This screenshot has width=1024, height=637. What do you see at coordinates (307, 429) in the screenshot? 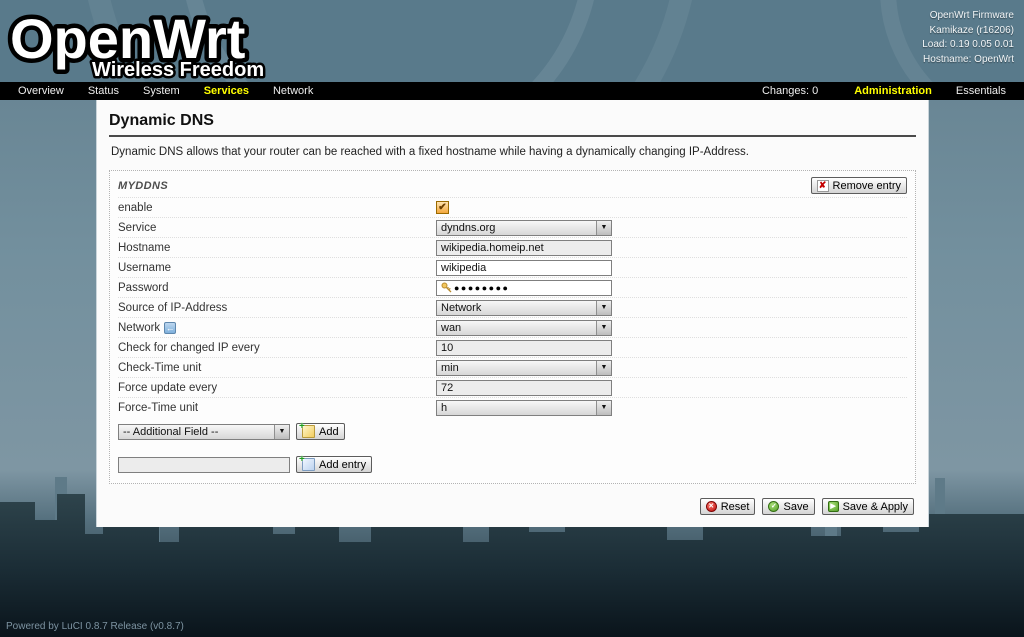
I see `add-note-icon: +` at bounding box center [307, 429].